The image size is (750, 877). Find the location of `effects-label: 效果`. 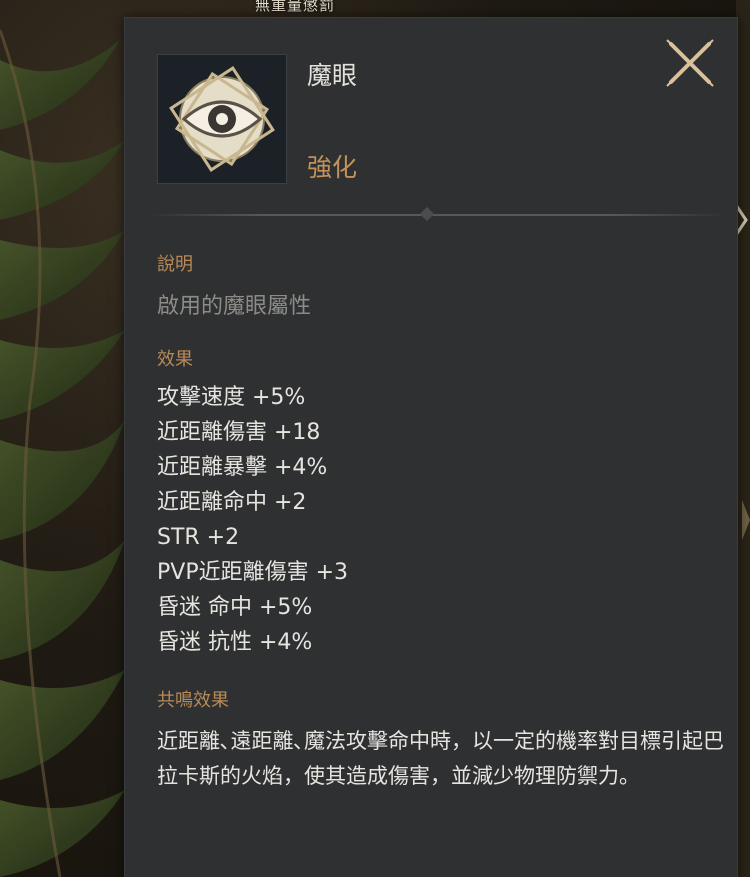

effects-label: 效果 is located at coordinates (175, 359).